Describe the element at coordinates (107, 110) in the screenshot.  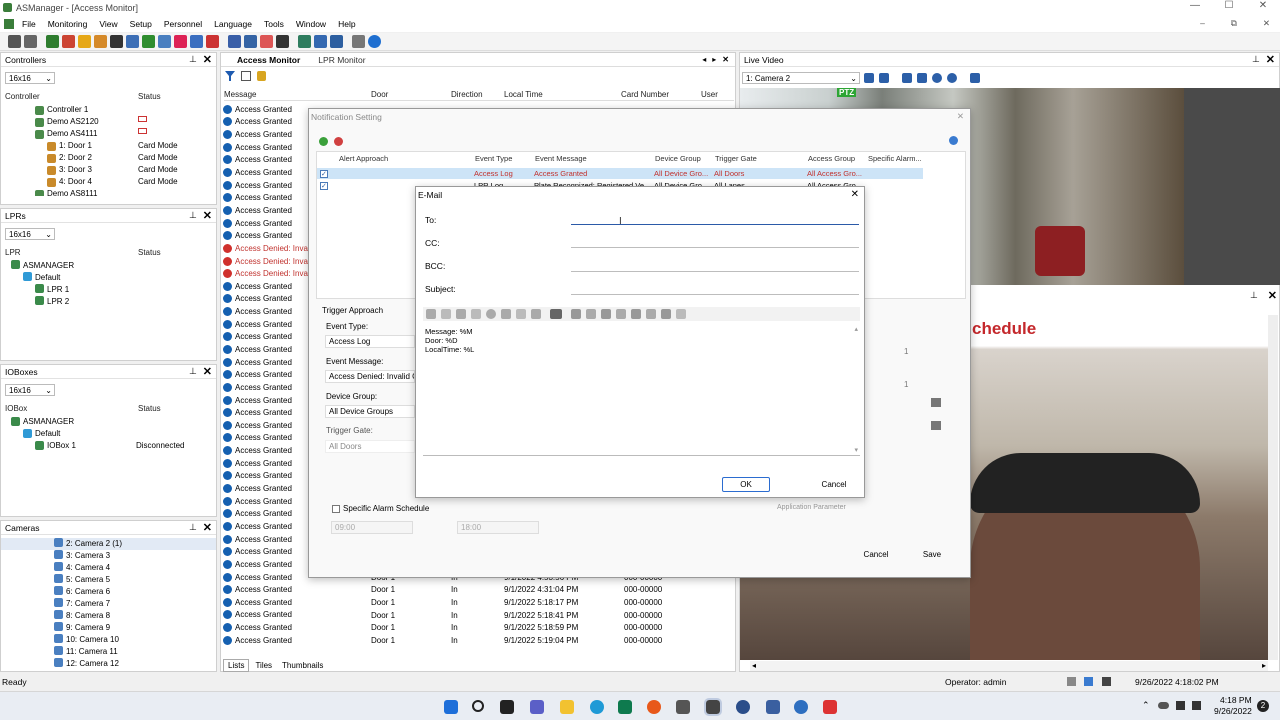
I see `tree-item: Controller 1` at that location.